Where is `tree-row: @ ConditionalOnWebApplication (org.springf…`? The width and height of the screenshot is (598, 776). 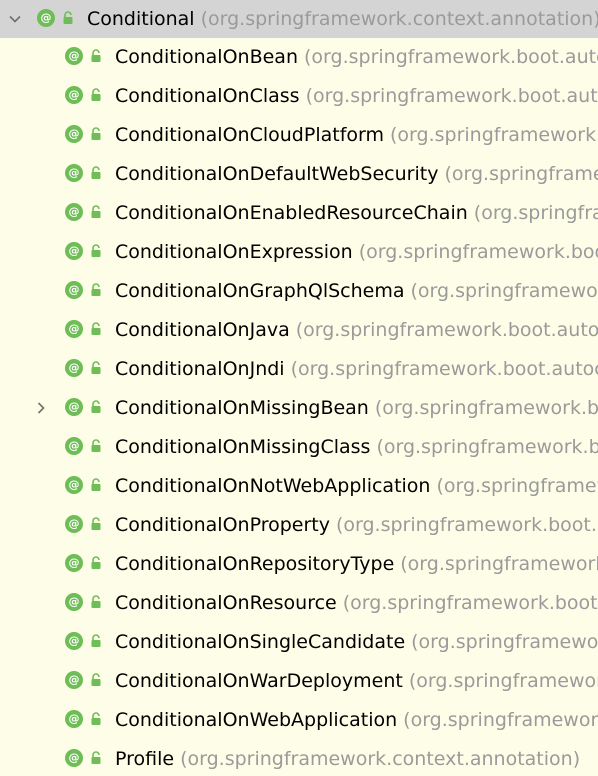
tree-row: @ ConditionalOnWebApplication (org.springf… is located at coordinates (299, 720).